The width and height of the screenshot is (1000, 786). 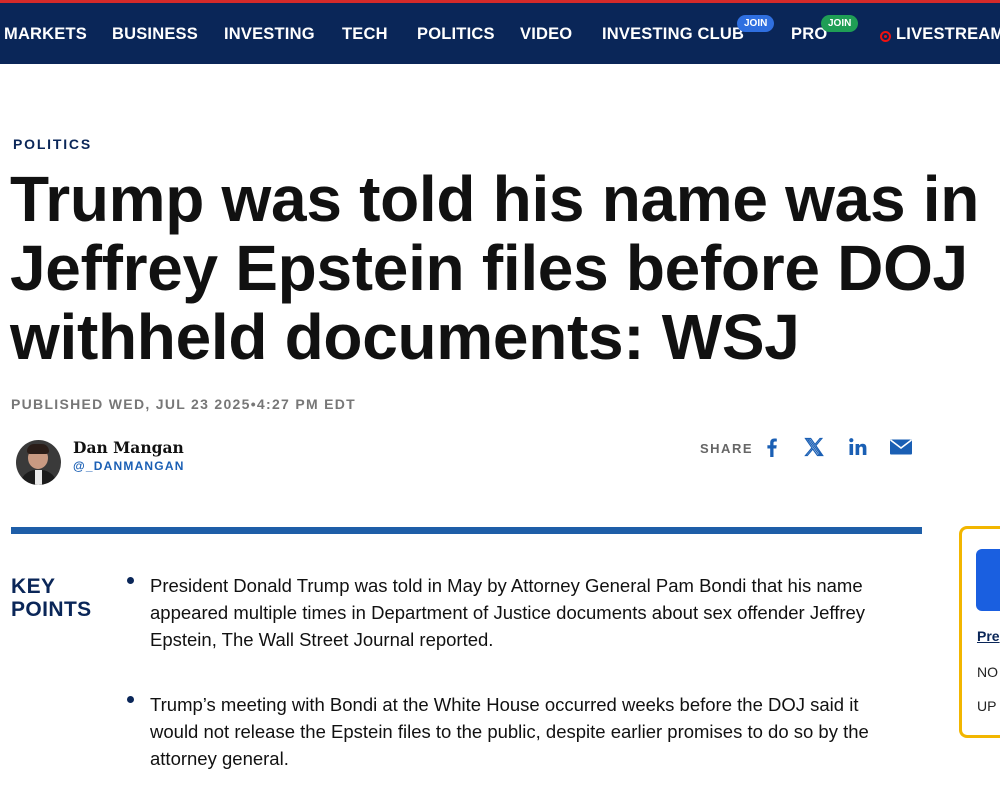 What do you see at coordinates (456, 34) in the screenshot?
I see `nav-item-politics: POLITICS` at bounding box center [456, 34].